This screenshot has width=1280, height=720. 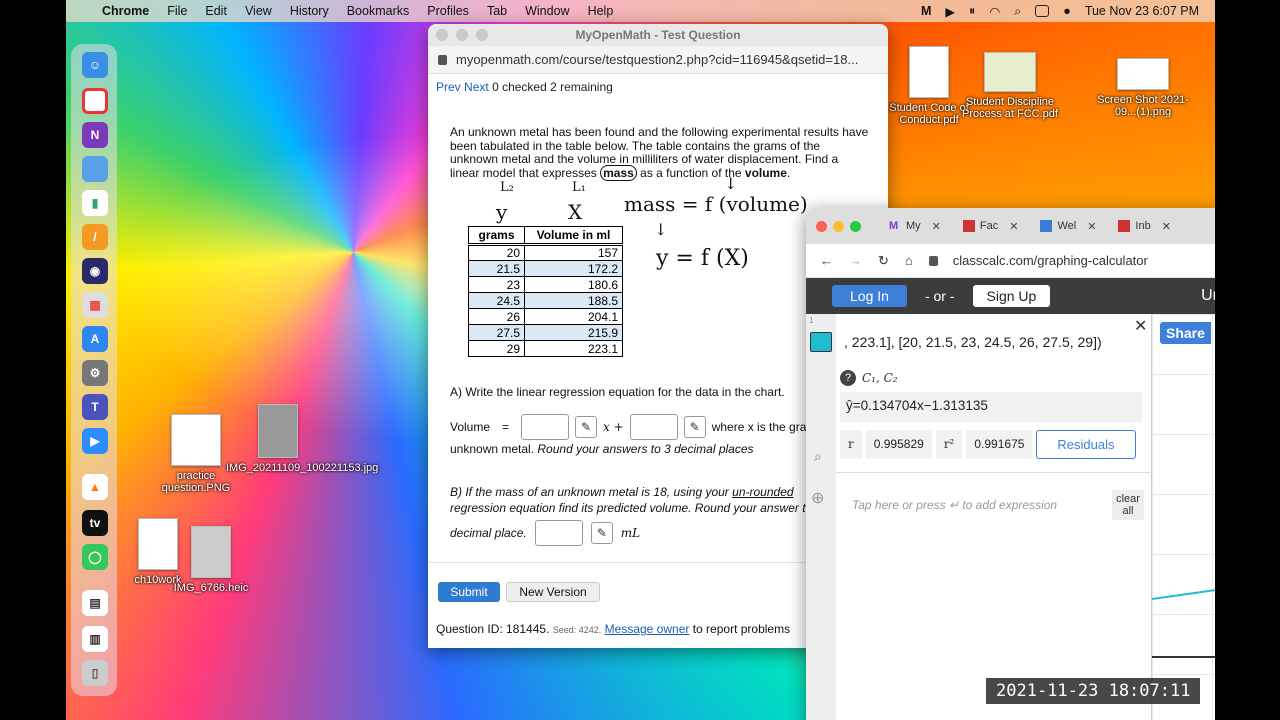 What do you see at coordinates (496, 348) in the screenshot?
I see `table-cell: 29` at bounding box center [496, 348].